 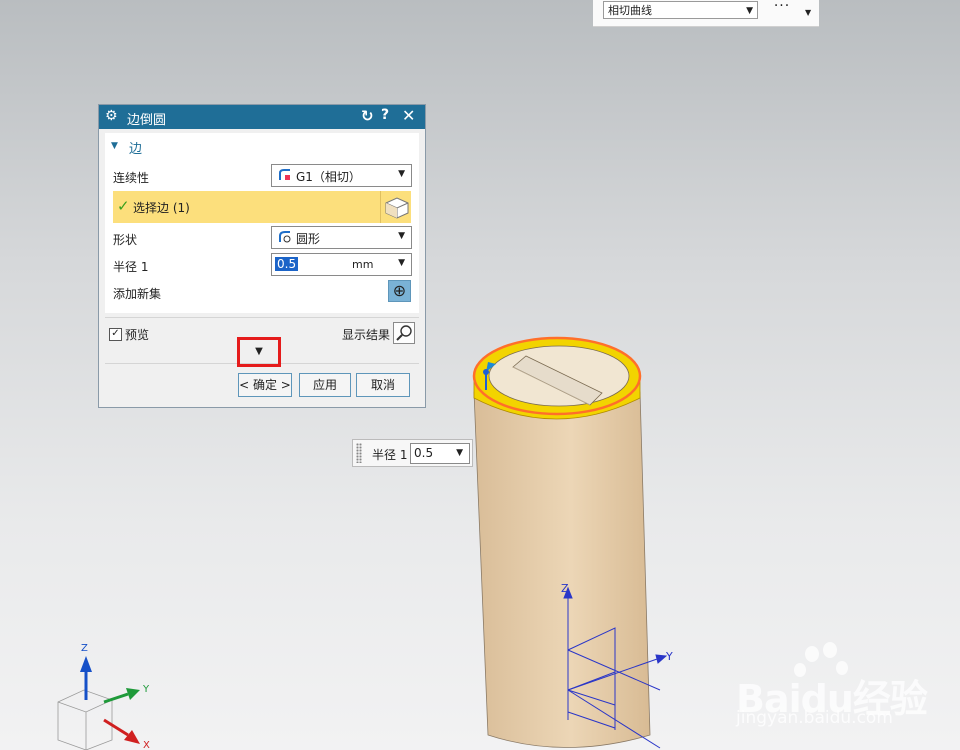 I want to click on radius-label: 半径 1, so click(x=131, y=267).